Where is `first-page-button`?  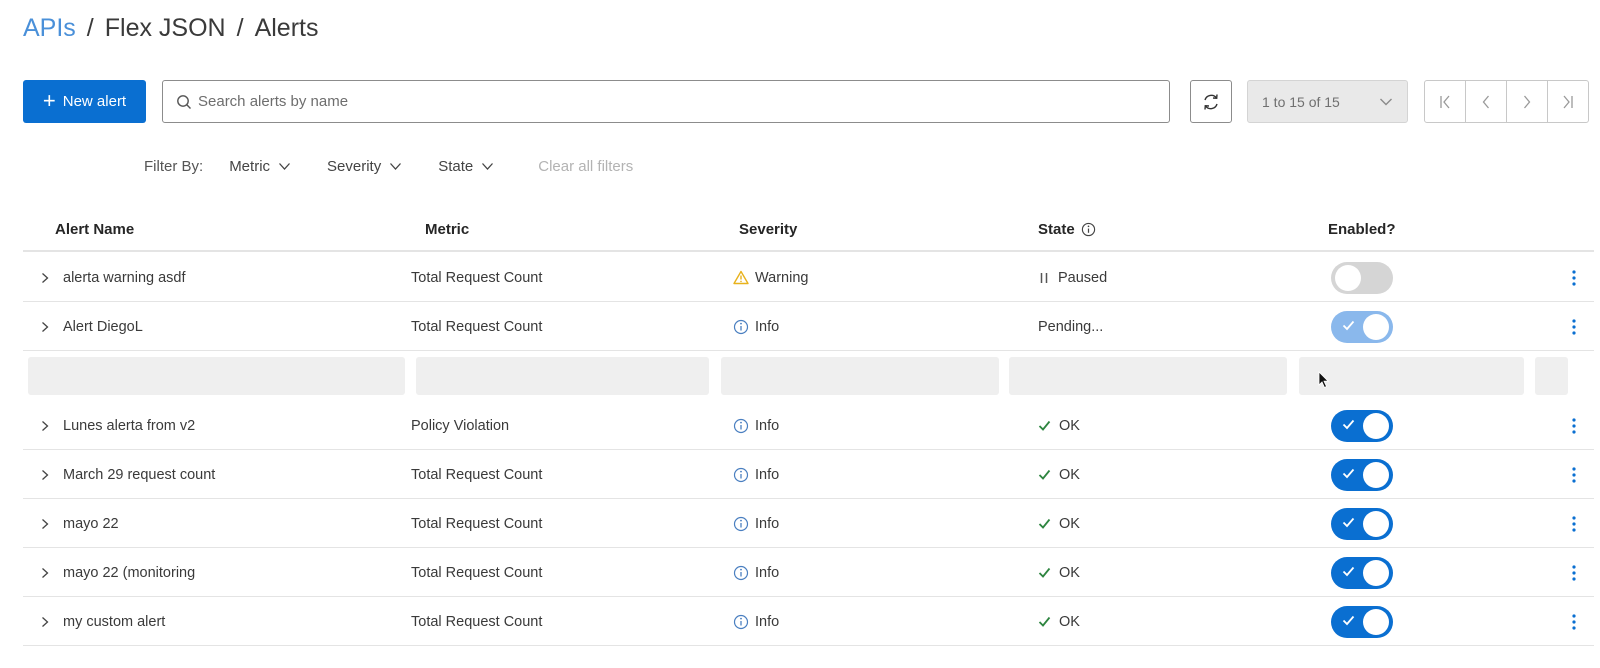 first-page-button is located at coordinates (1445, 101).